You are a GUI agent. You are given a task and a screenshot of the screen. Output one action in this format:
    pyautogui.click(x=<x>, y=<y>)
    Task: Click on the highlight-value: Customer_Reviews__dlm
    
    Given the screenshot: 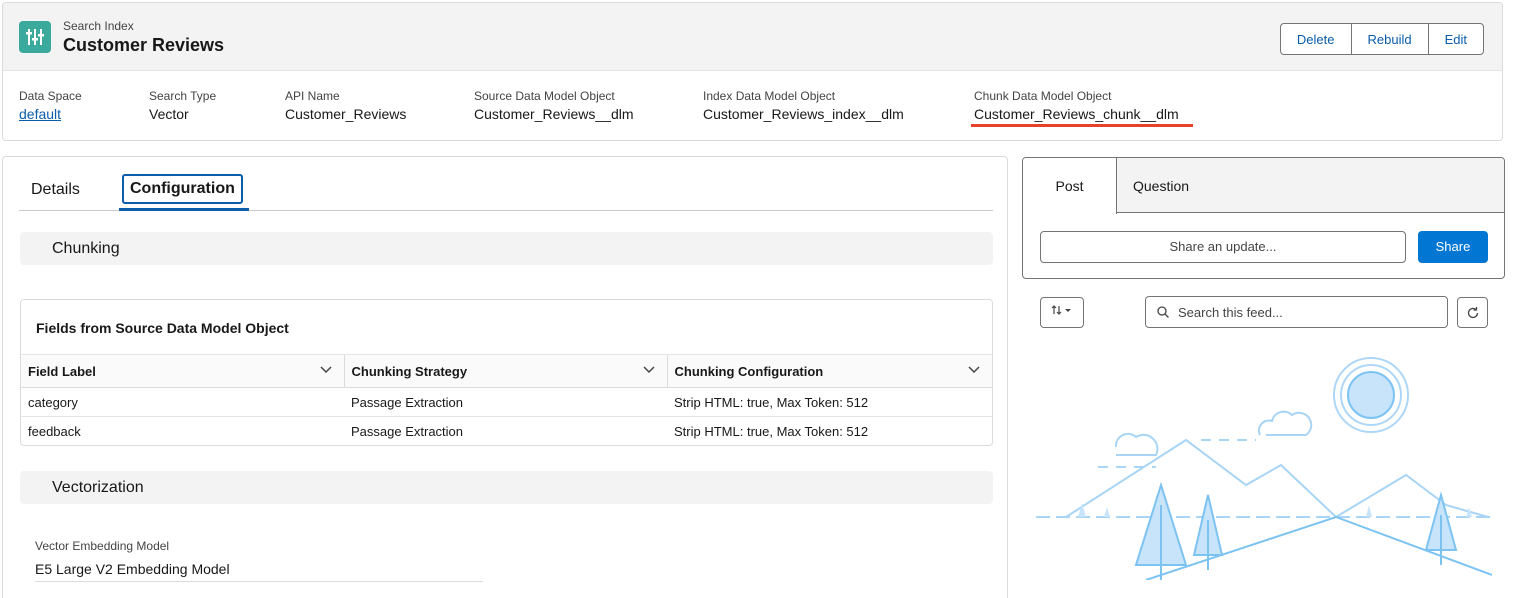 What is the action you would take?
    pyautogui.click(x=554, y=114)
    